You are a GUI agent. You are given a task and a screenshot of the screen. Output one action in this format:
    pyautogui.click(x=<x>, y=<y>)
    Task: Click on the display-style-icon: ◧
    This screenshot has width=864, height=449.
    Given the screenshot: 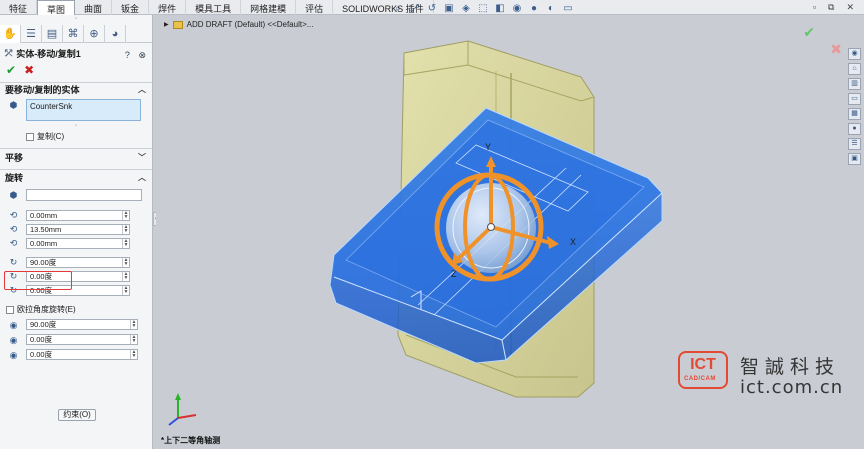 What is the action you would take?
    pyautogui.click(x=500, y=8)
    